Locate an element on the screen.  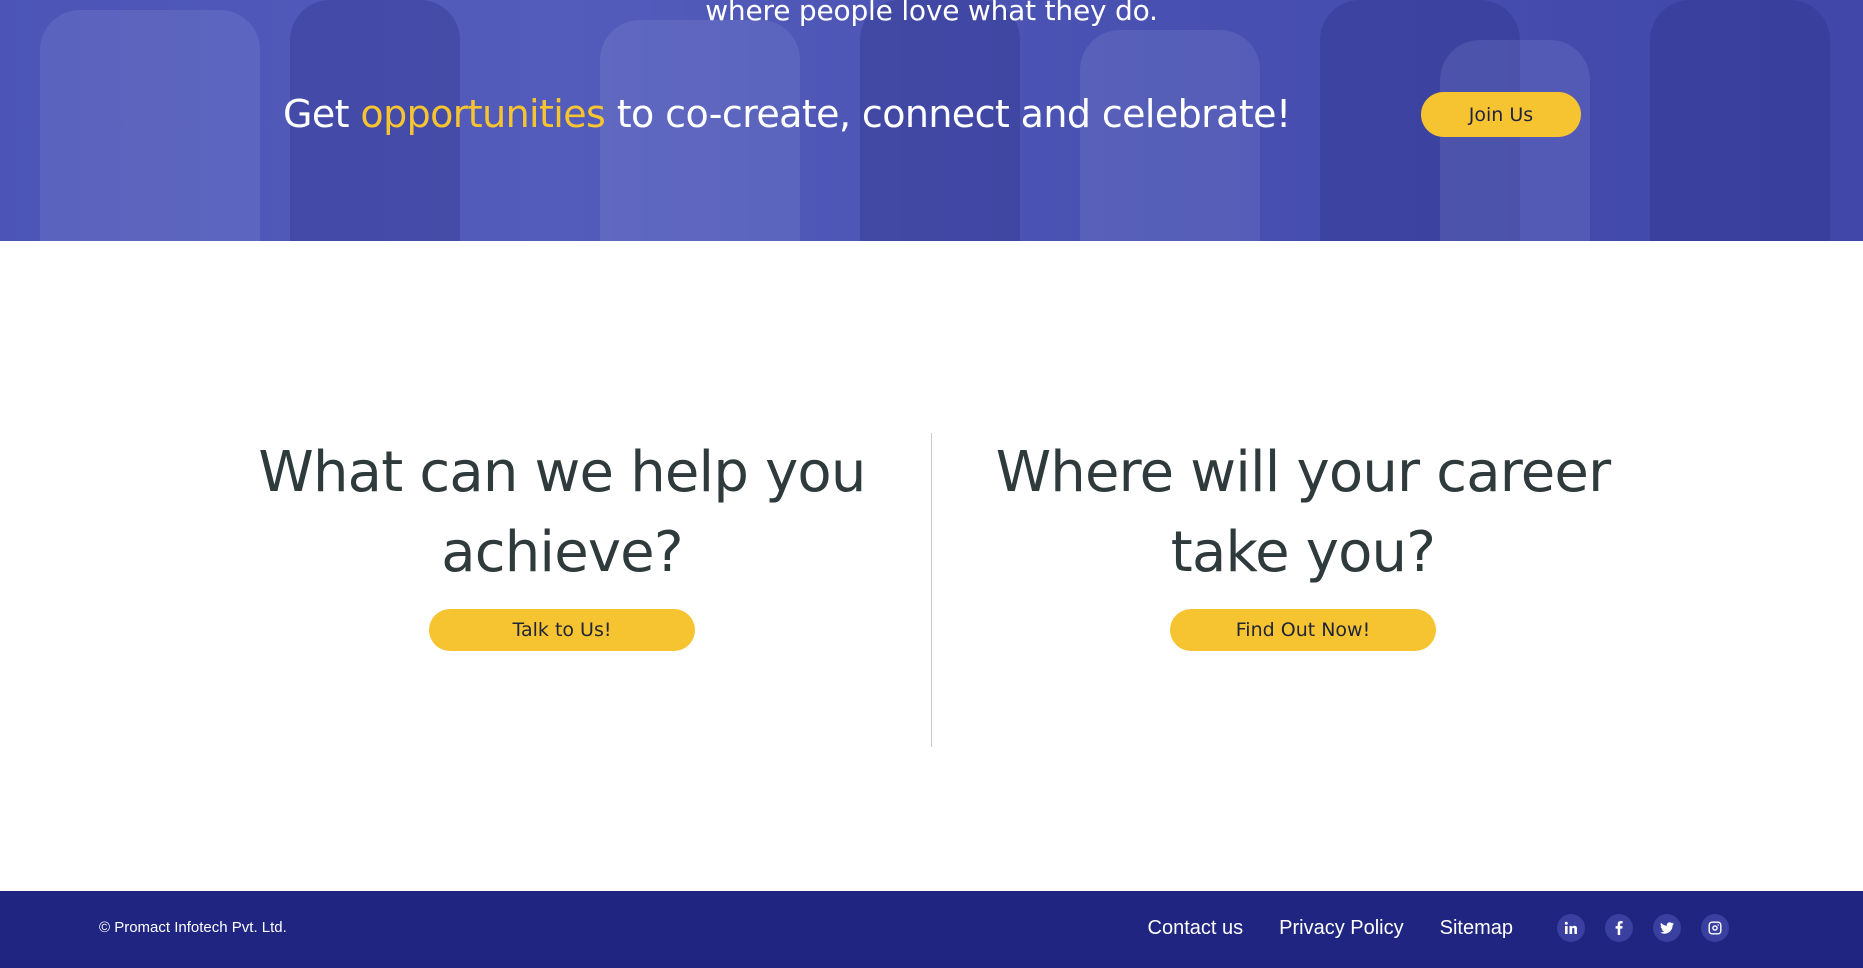
contact-us-link: Contact us is located at coordinates (1196, 928).